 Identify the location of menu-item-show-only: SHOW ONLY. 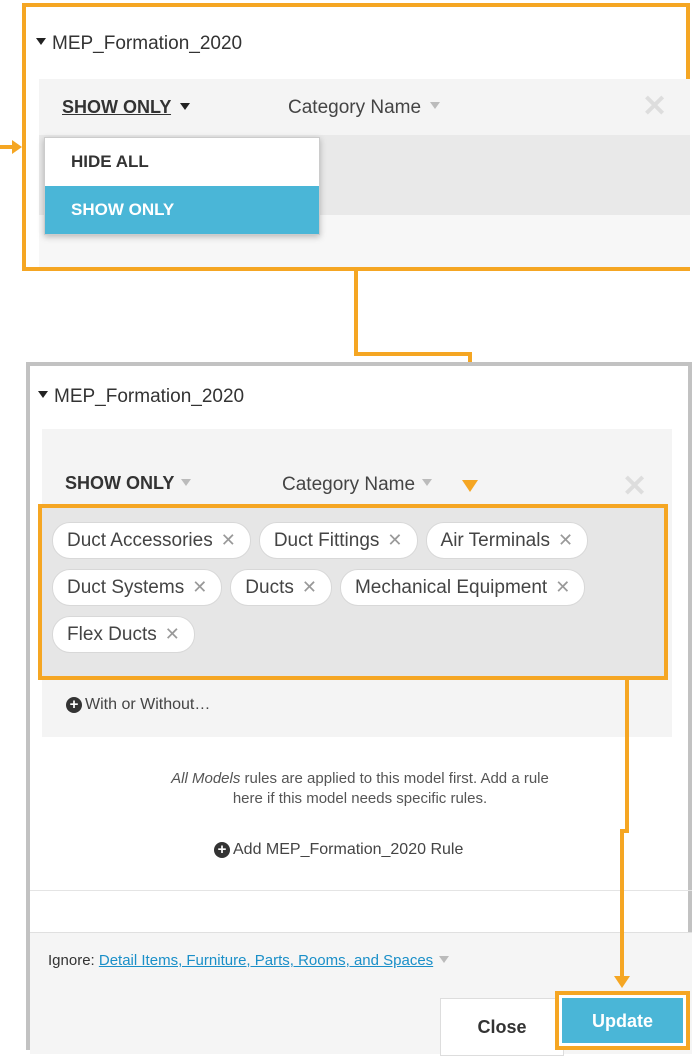
(182, 210).